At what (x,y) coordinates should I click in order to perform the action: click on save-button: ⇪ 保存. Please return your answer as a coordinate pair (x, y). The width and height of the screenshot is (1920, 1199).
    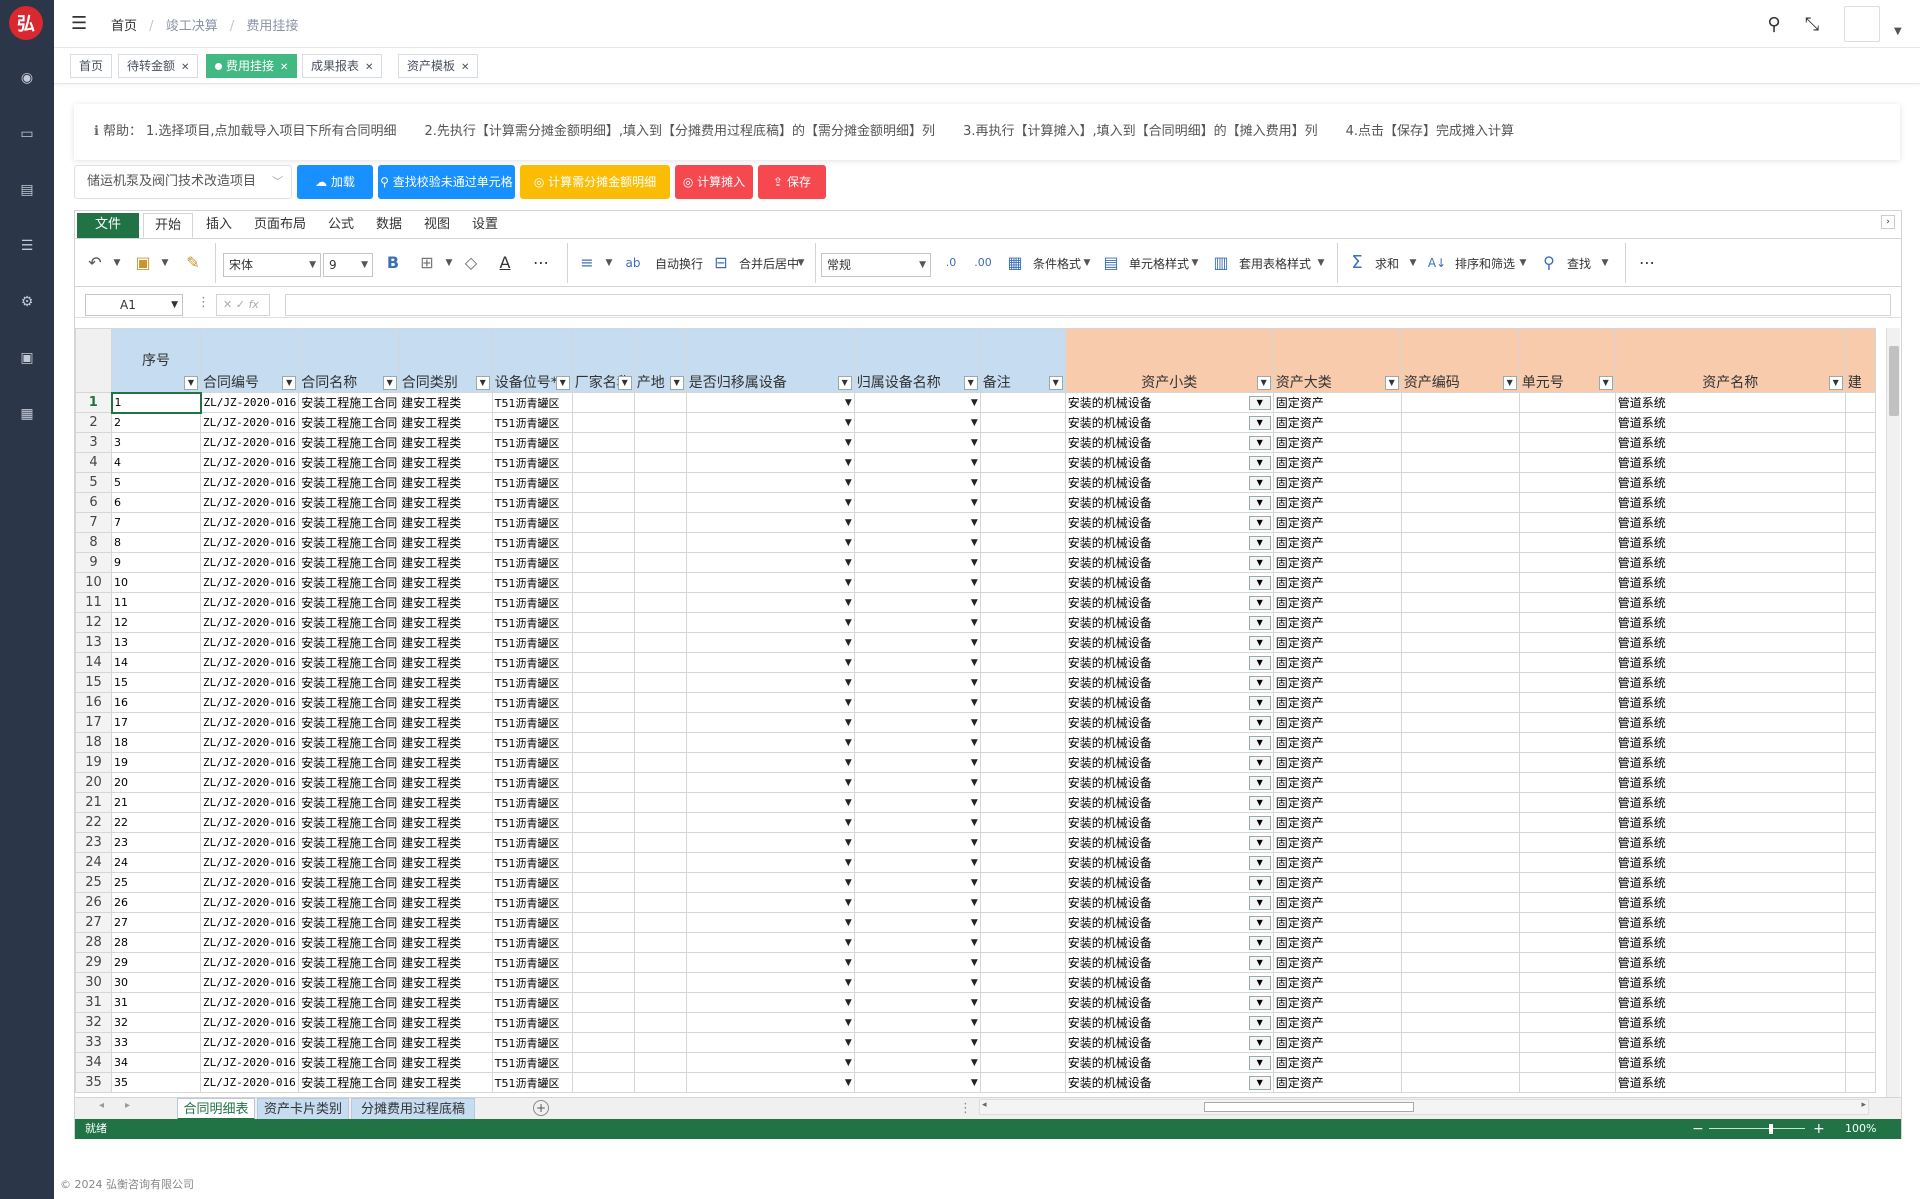
    Looking at the image, I should click on (792, 182).